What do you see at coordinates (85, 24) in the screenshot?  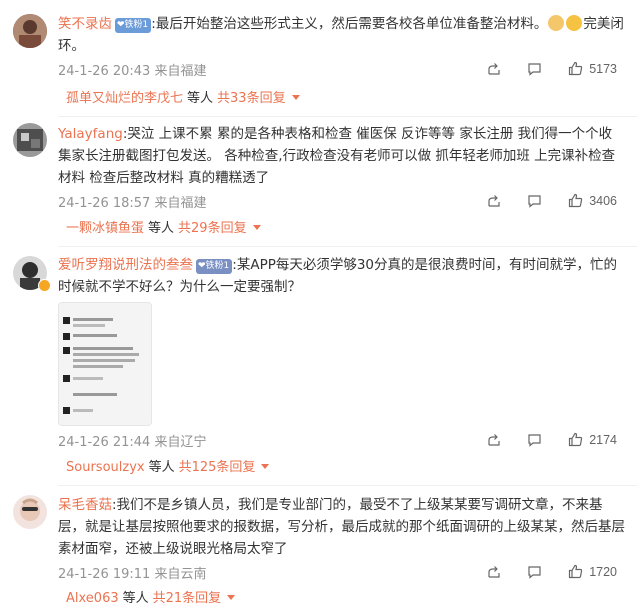 I see `username: 笑不录齿` at bounding box center [85, 24].